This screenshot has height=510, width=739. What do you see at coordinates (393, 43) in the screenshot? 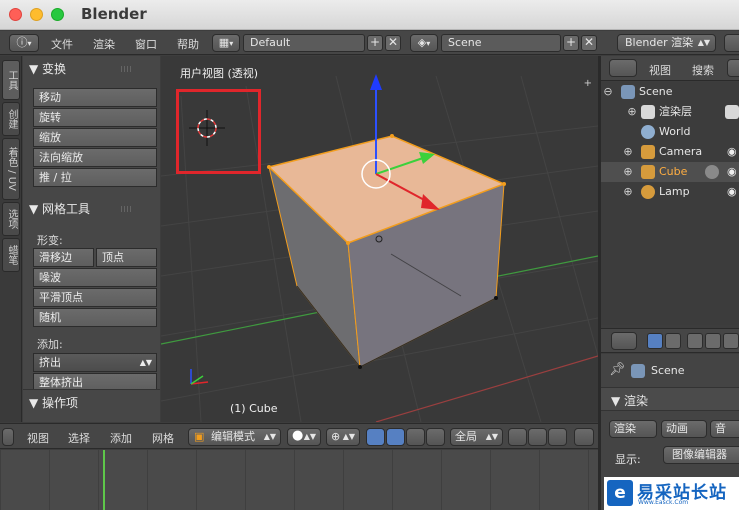
I see `delete-screen-button: ✕` at bounding box center [393, 43].